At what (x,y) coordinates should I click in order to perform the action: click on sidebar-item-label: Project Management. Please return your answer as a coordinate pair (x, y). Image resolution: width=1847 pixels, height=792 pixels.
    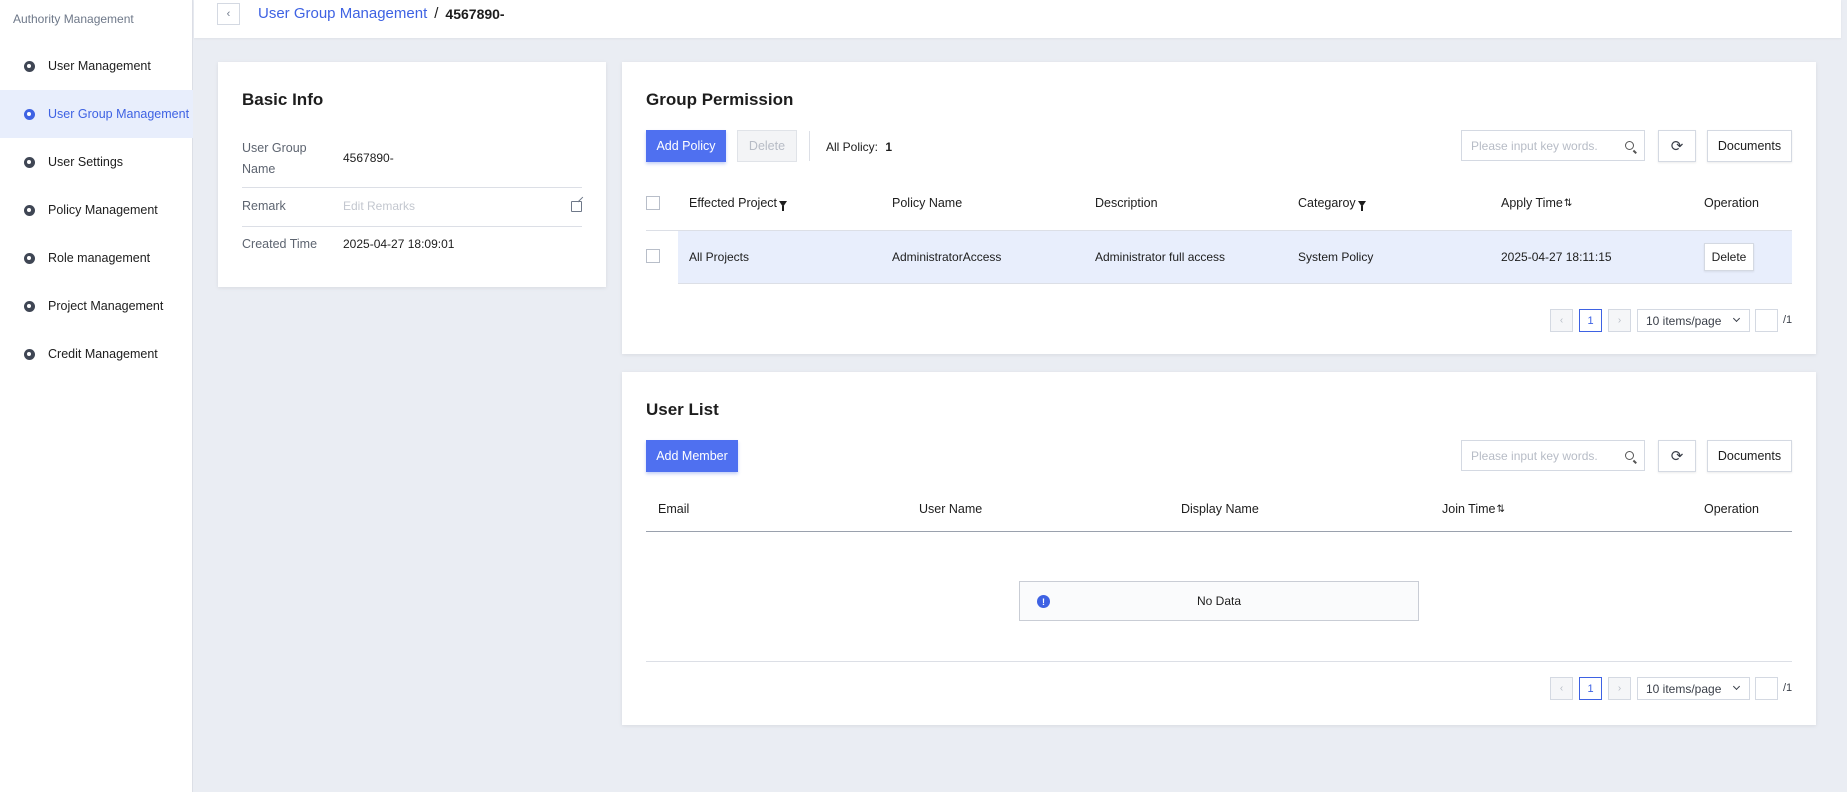
    Looking at the image, I should click on (106, 306).